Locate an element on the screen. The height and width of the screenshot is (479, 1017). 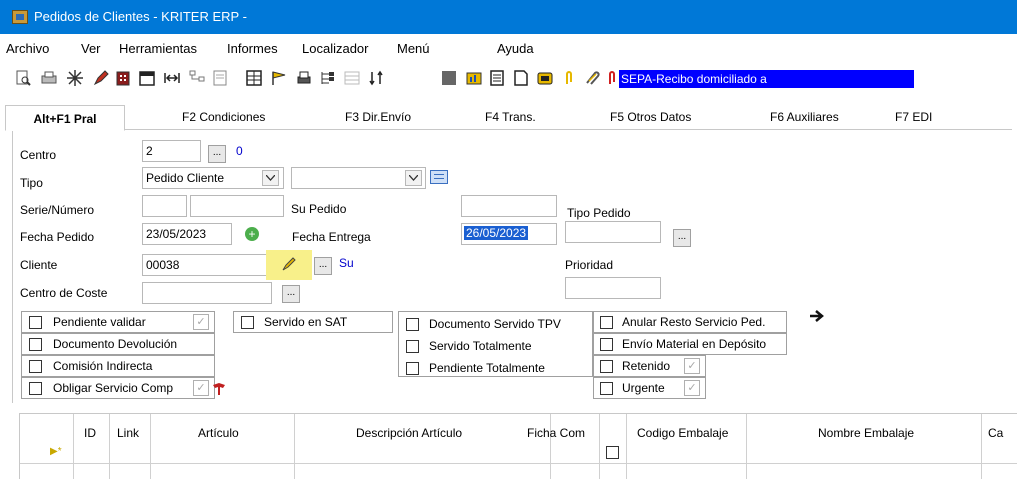
grid-icon is located at coordinates (254, 78).